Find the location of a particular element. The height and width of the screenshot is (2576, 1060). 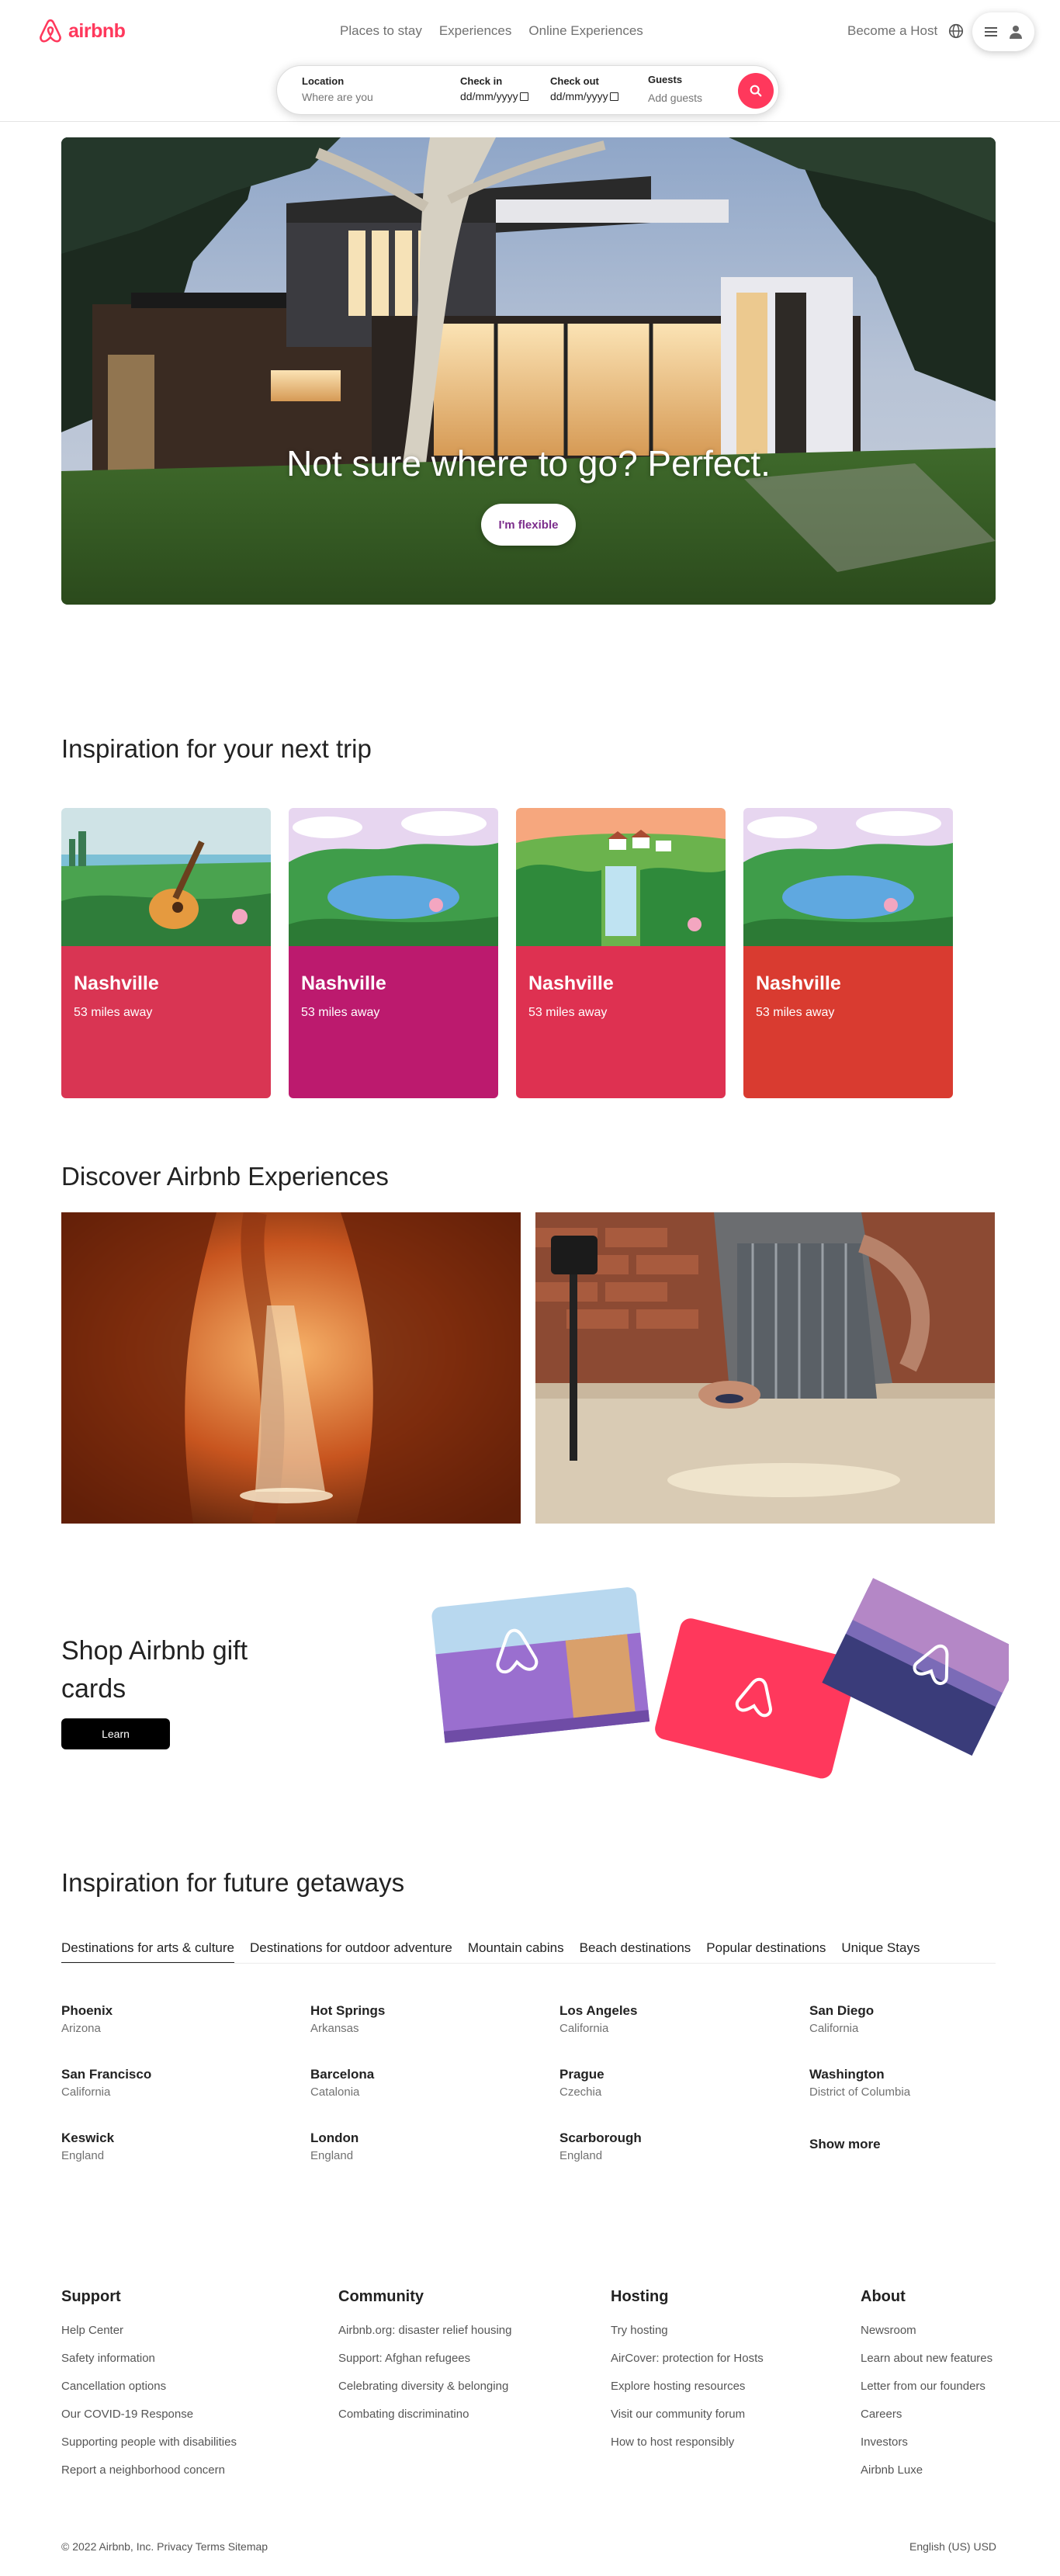

destination-region: Czechia is located at coordinates (580, 2092).